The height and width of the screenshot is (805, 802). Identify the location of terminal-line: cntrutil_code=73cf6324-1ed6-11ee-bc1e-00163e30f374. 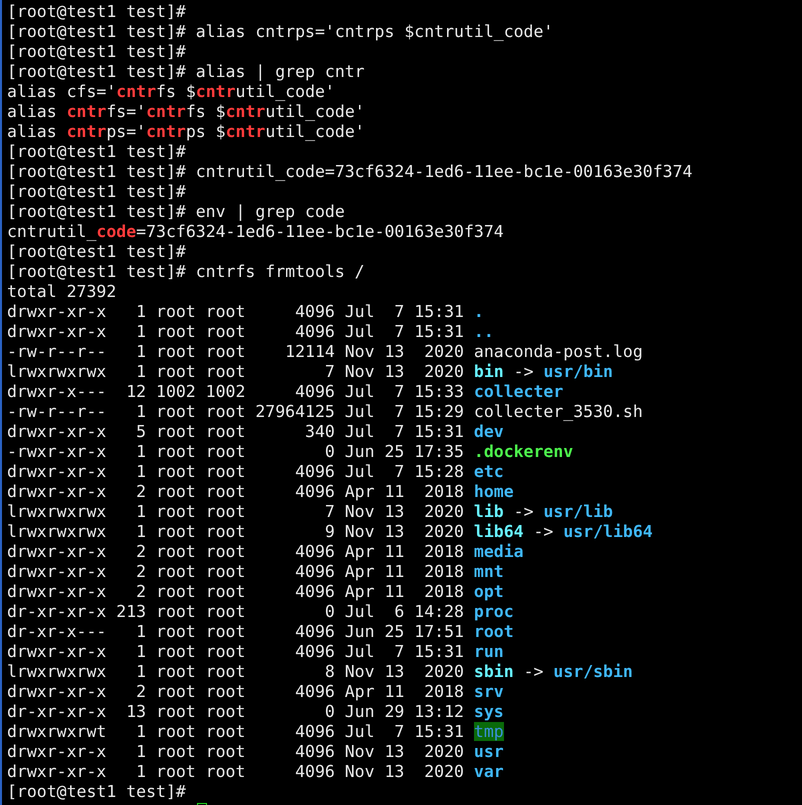
(255, 231).